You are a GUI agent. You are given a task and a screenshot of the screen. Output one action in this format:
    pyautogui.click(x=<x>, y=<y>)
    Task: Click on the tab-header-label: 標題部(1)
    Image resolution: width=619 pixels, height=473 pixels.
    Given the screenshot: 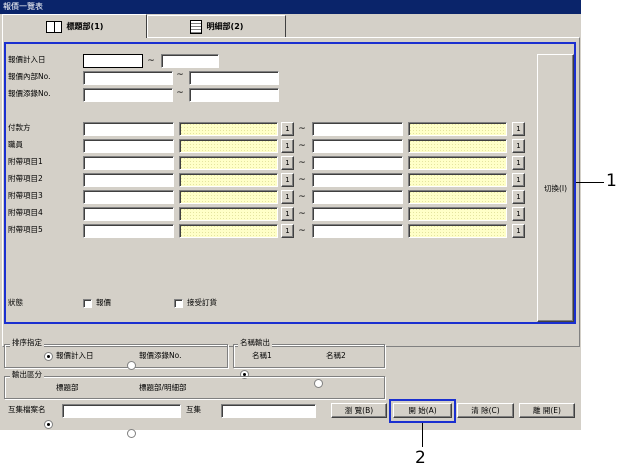 What is the action you would take?
    pyautogui.click(x=85, y=26)
    